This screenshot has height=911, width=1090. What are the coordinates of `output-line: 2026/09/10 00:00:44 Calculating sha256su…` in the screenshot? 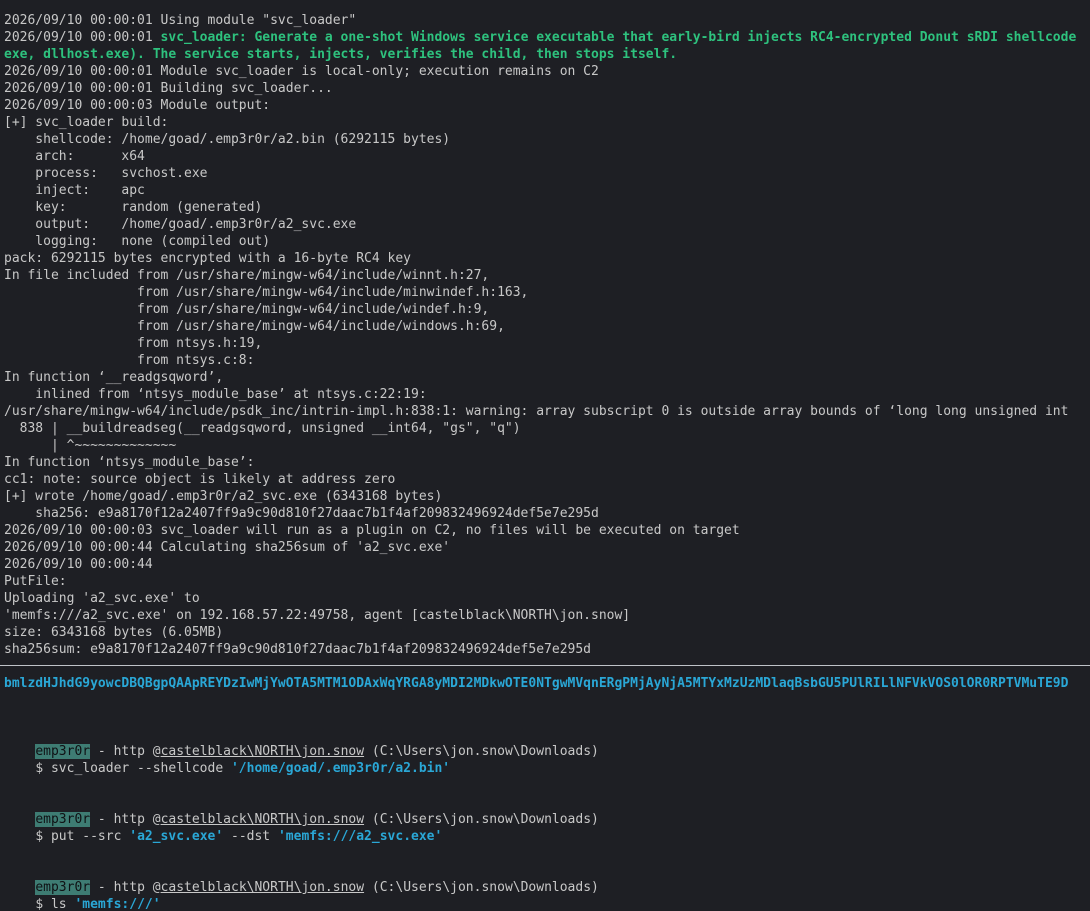 It's located at (227, 547).